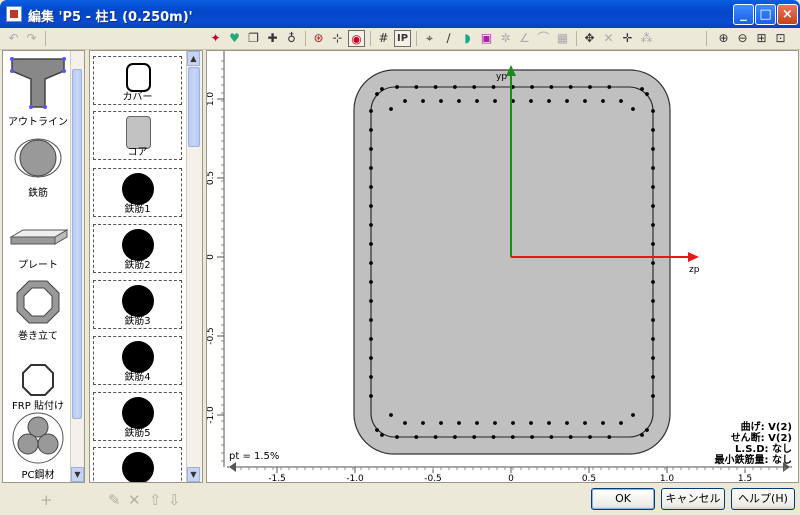 The image size is (800, 515). Describe the element at coordinates (232, 467) in the screenshot. I see `h-scroll-left-icon` at that location.